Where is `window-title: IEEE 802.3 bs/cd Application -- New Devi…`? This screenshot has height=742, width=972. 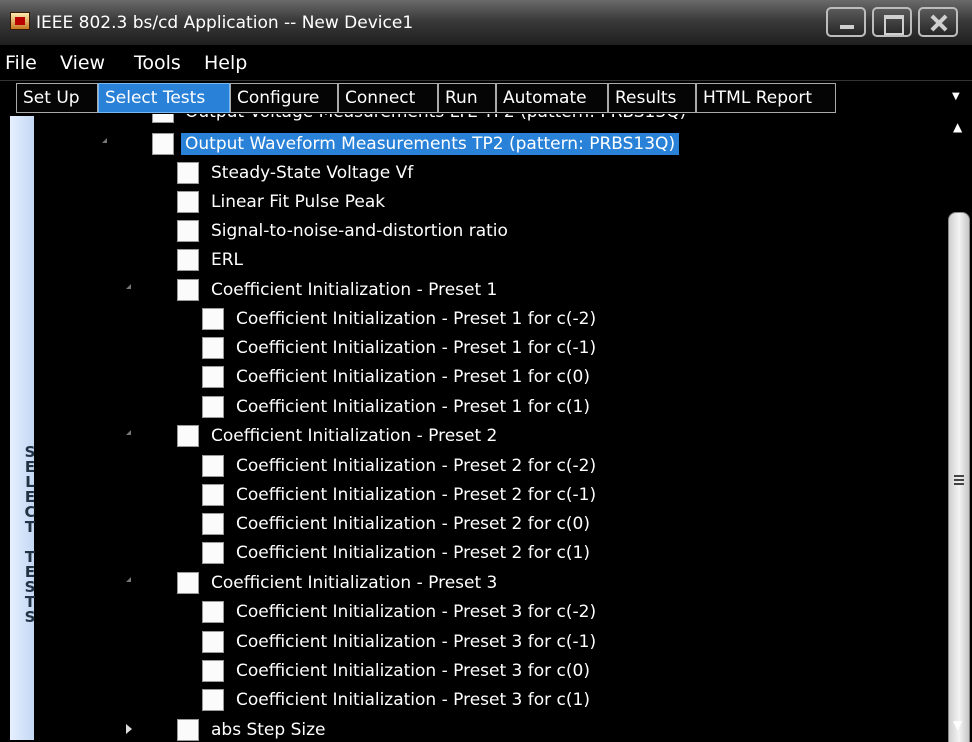
window-title: IEEE 802.3 bs/cd Application -- New Devi… is located at coordinates (225, 23).